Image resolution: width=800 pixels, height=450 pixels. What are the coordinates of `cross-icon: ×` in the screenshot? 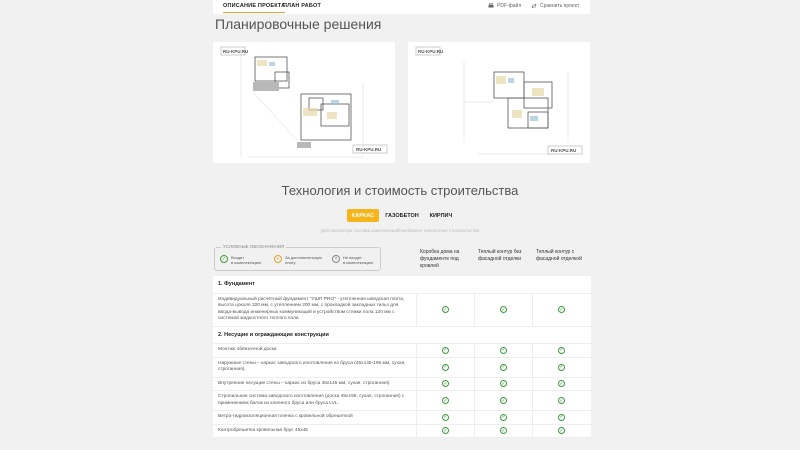 It's located at (336, 259).